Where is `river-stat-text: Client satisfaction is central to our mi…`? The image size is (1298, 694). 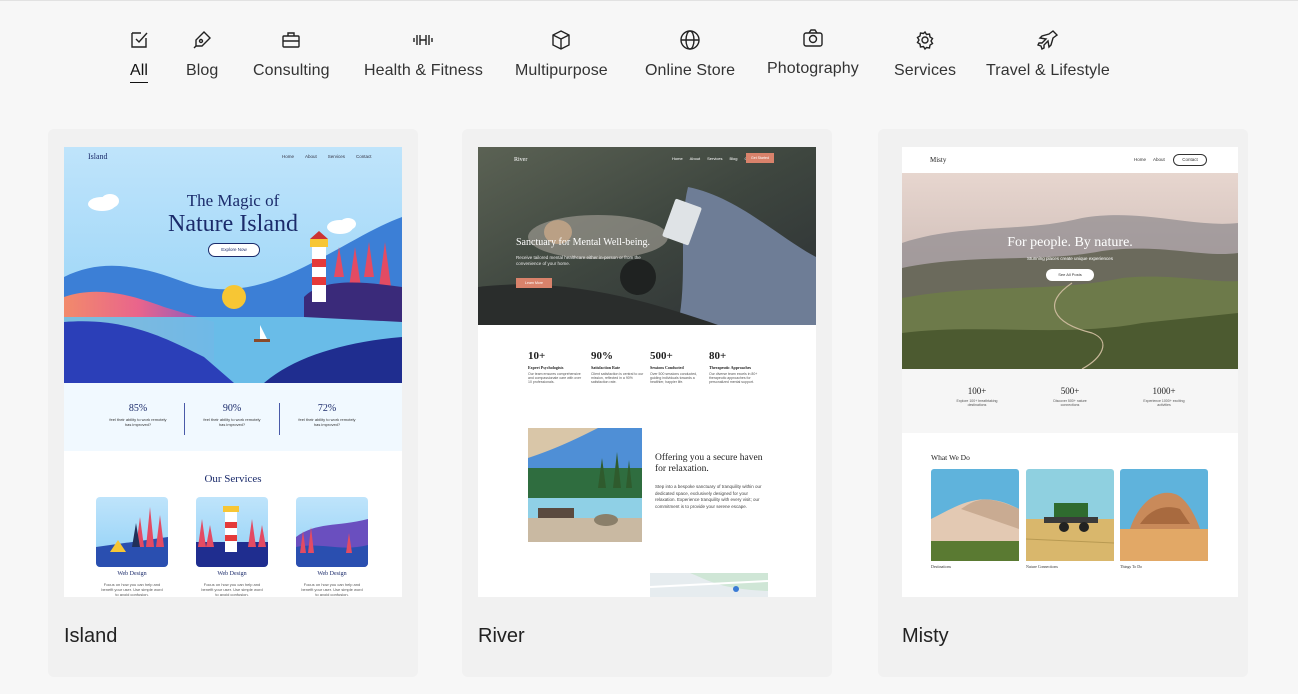
river-stat-text: Client satisfaction is central to our mi… is located at coordinates (617, 378).